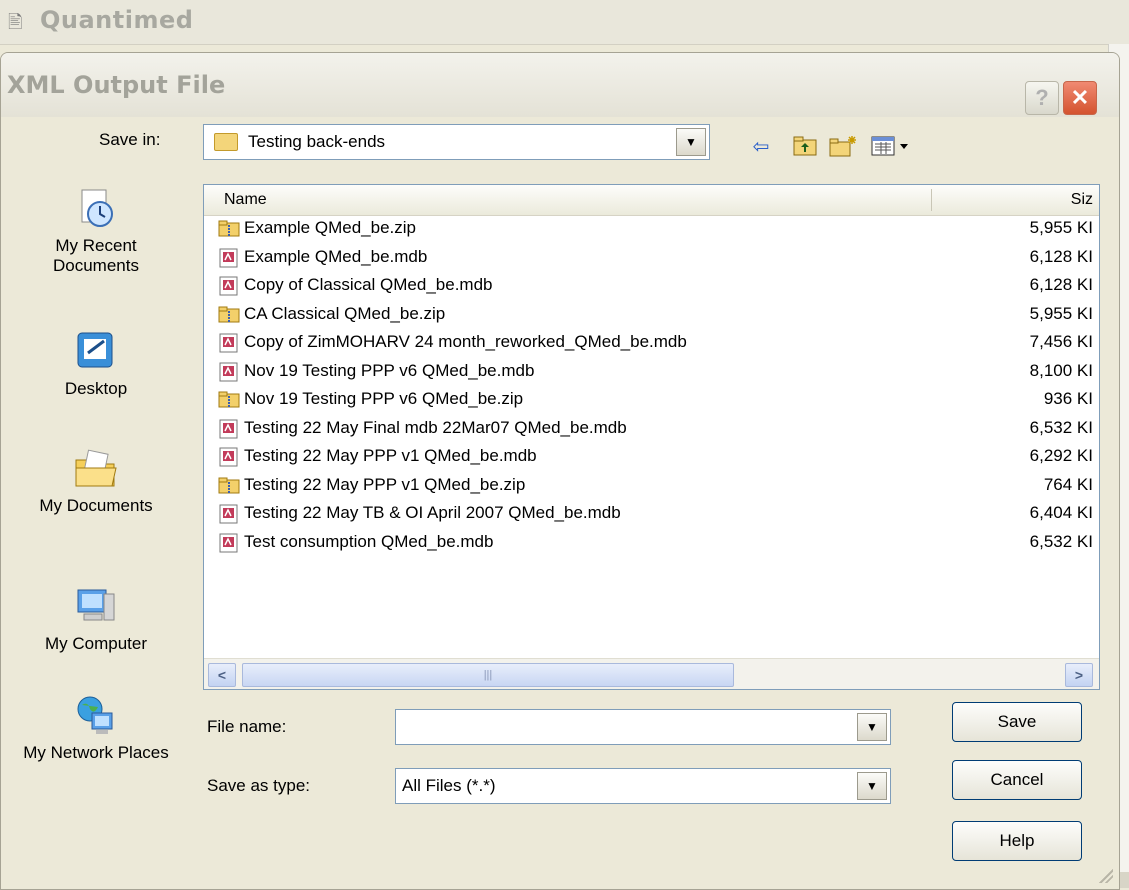 The image size is (1129, 890). What do you see at coordinates (1061, 512) in the screenshot?
I see `file-size: 6,404 KI` at bounding box center [1061, 512].